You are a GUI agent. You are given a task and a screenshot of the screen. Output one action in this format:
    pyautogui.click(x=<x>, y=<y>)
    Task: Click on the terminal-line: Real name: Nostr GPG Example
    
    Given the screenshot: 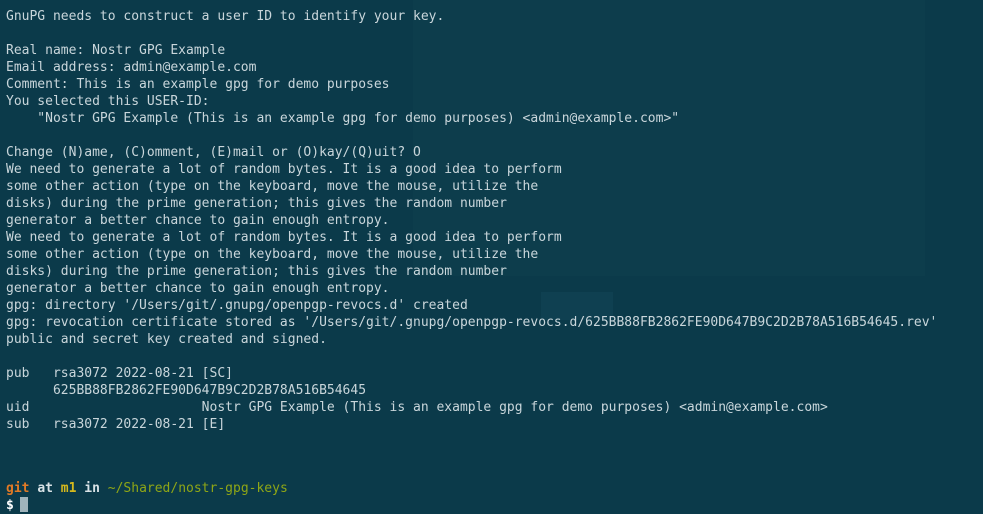 What is the action you would take?
    pyautogui.click(x=116, y=50)
    